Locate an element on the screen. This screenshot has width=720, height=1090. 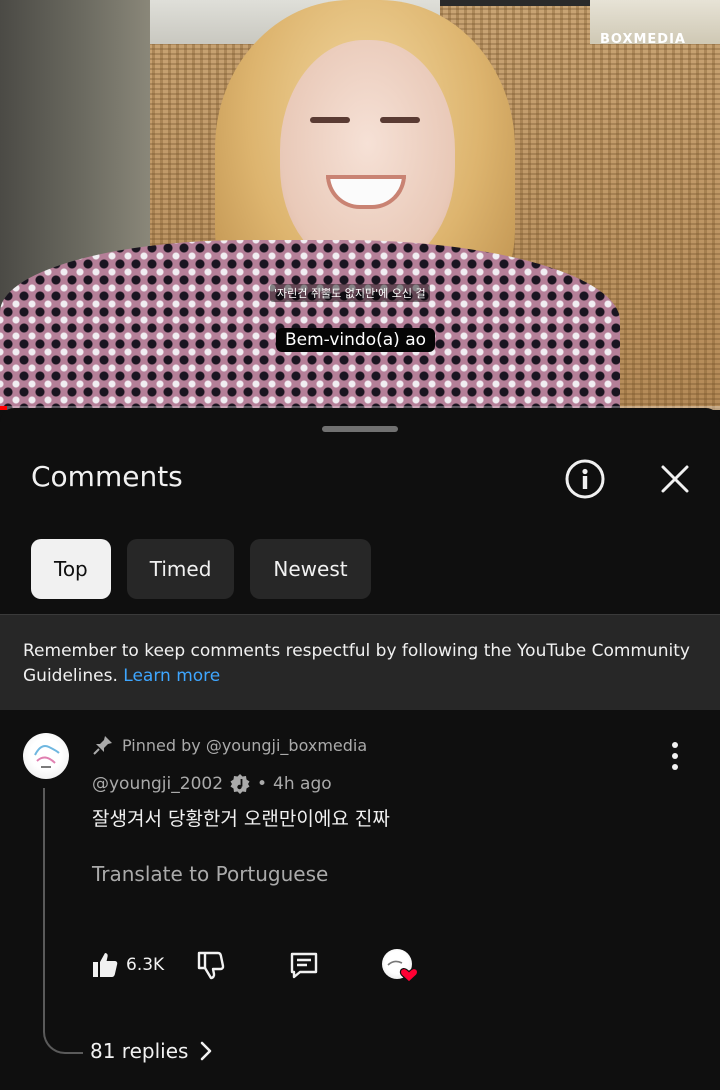
comment-more-button is located at coordinates (675, 756).